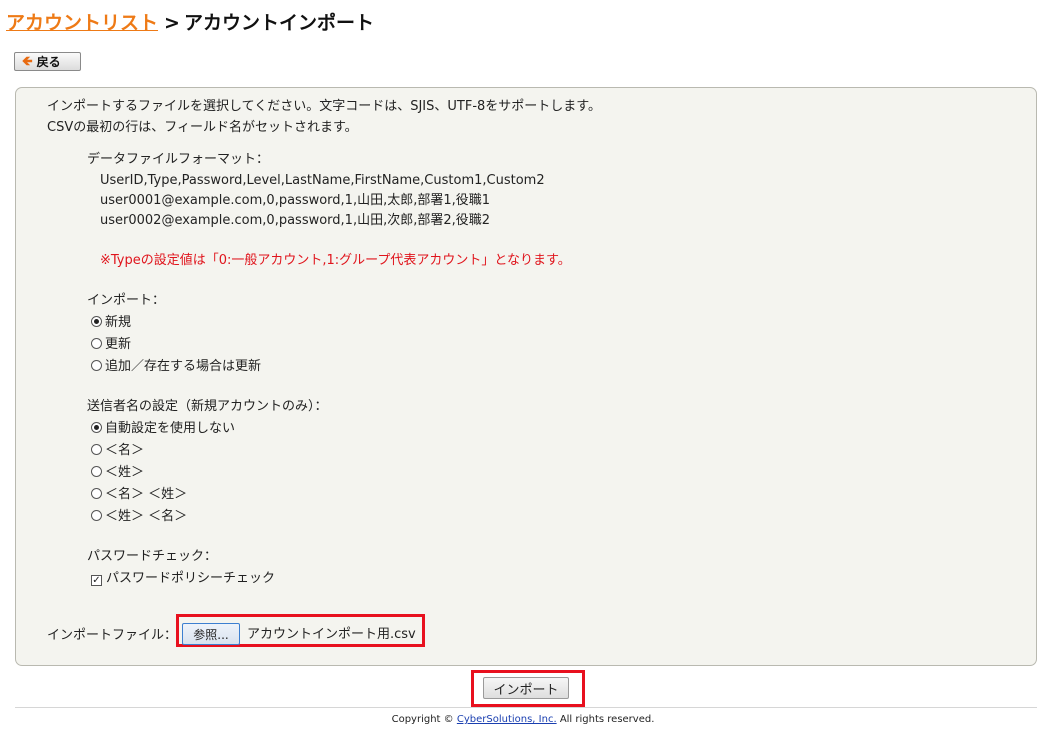 The height and width of the screenshot is (731, 1046). What do you see at coordinates (96, 471) in the screenshot?
I see `radio-last` at bounding box center [96, 471].